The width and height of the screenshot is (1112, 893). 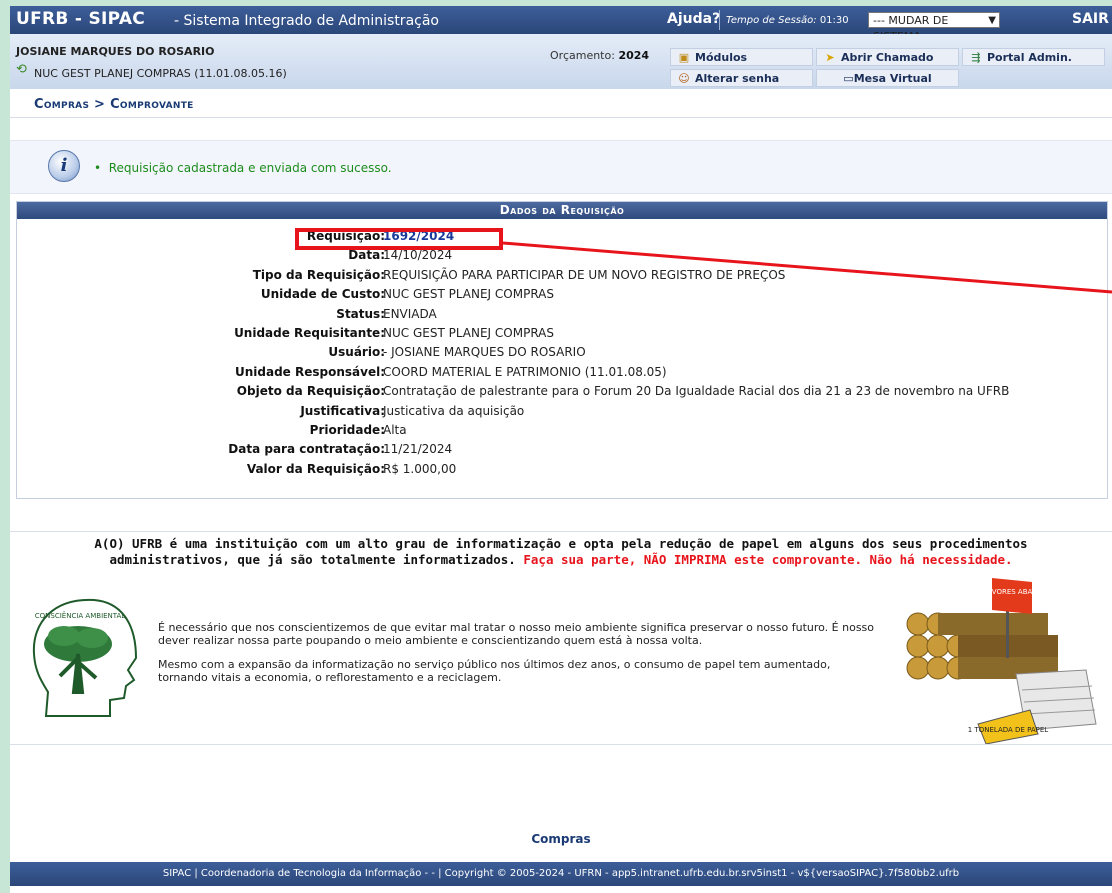 I want to click on field-label: Prioridade:, so click(x=347, y=430).